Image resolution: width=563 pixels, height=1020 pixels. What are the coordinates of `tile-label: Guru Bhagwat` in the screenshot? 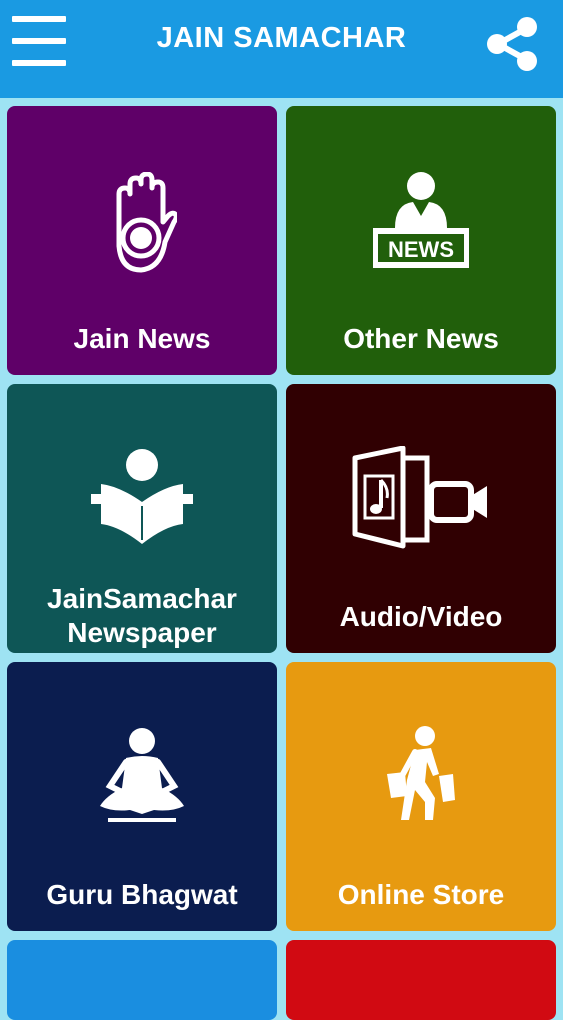 It's located at (142, 894).